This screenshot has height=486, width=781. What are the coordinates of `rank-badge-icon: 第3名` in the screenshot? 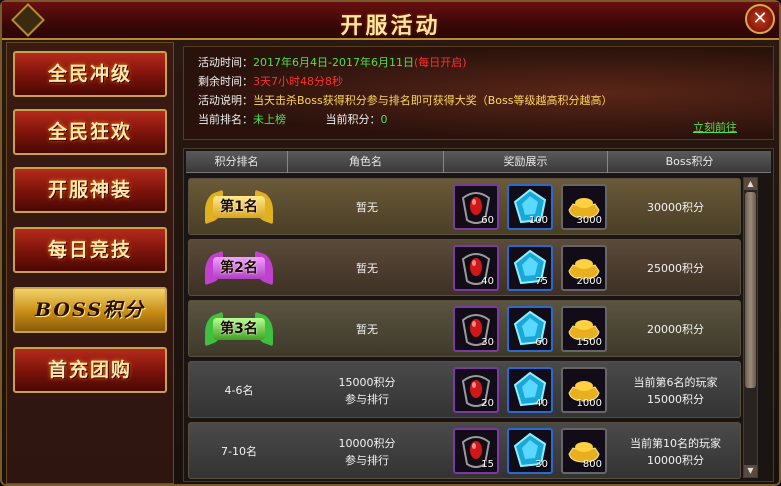 It's located at (239, 329).